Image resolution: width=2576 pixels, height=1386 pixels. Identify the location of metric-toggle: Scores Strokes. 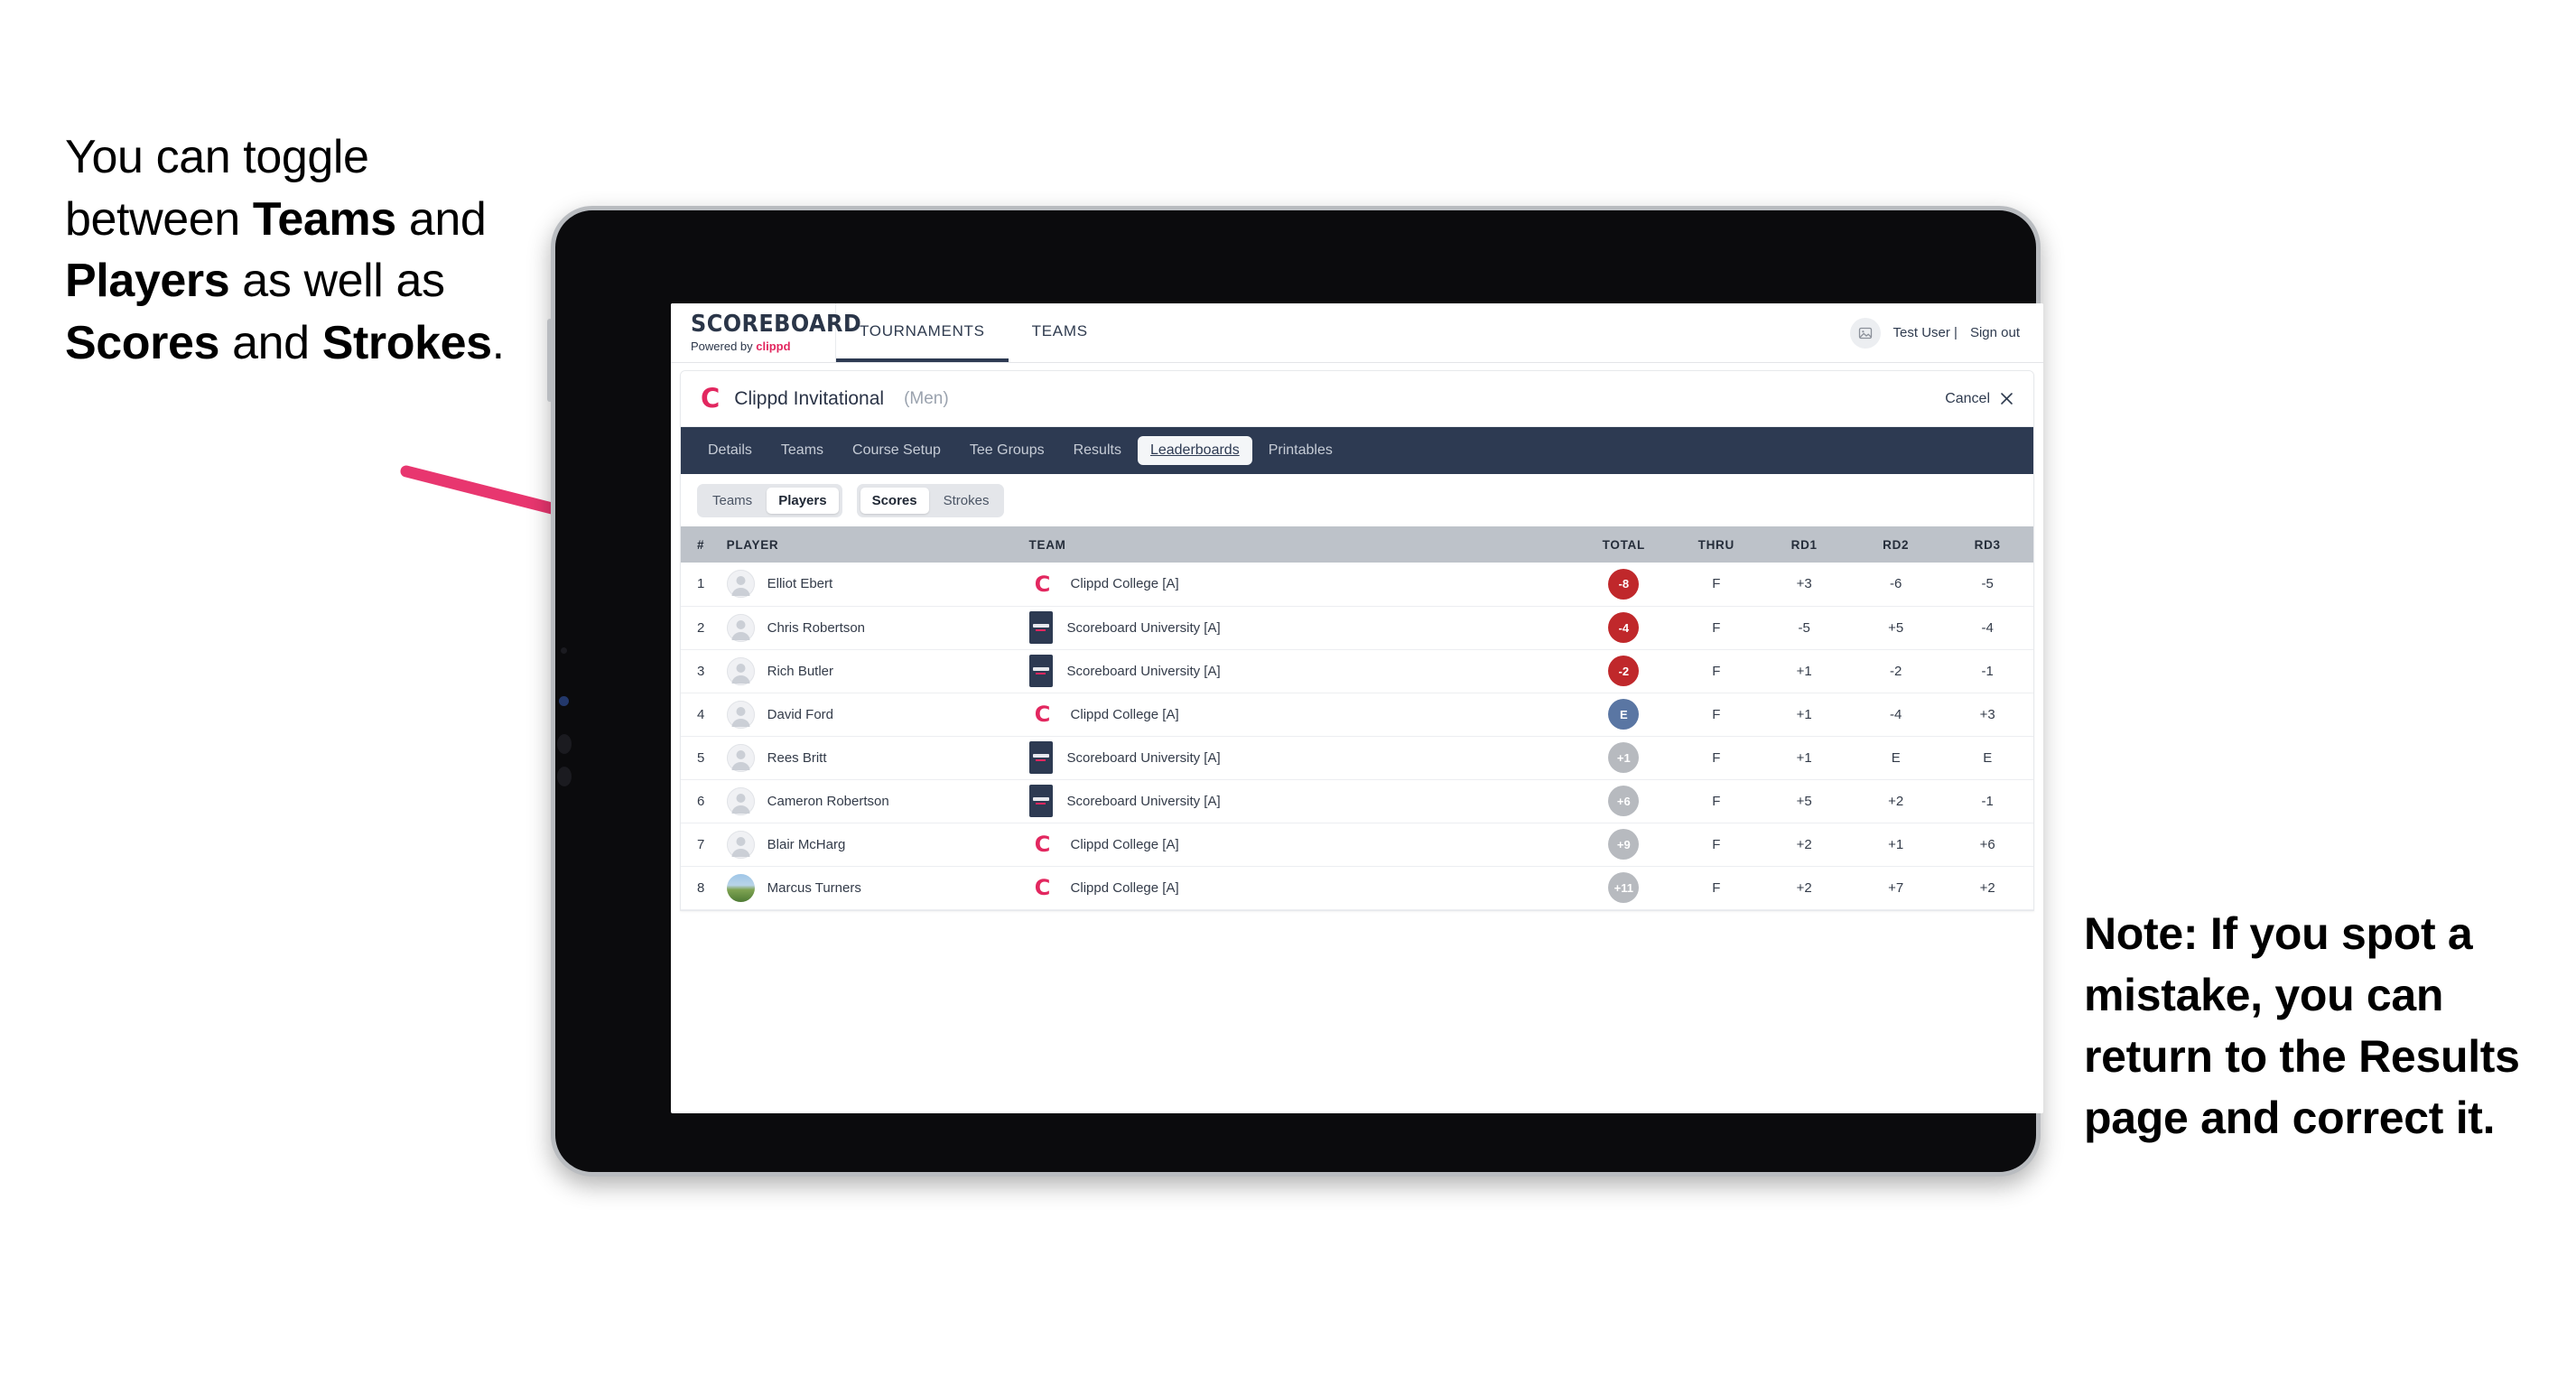
(930, 500).